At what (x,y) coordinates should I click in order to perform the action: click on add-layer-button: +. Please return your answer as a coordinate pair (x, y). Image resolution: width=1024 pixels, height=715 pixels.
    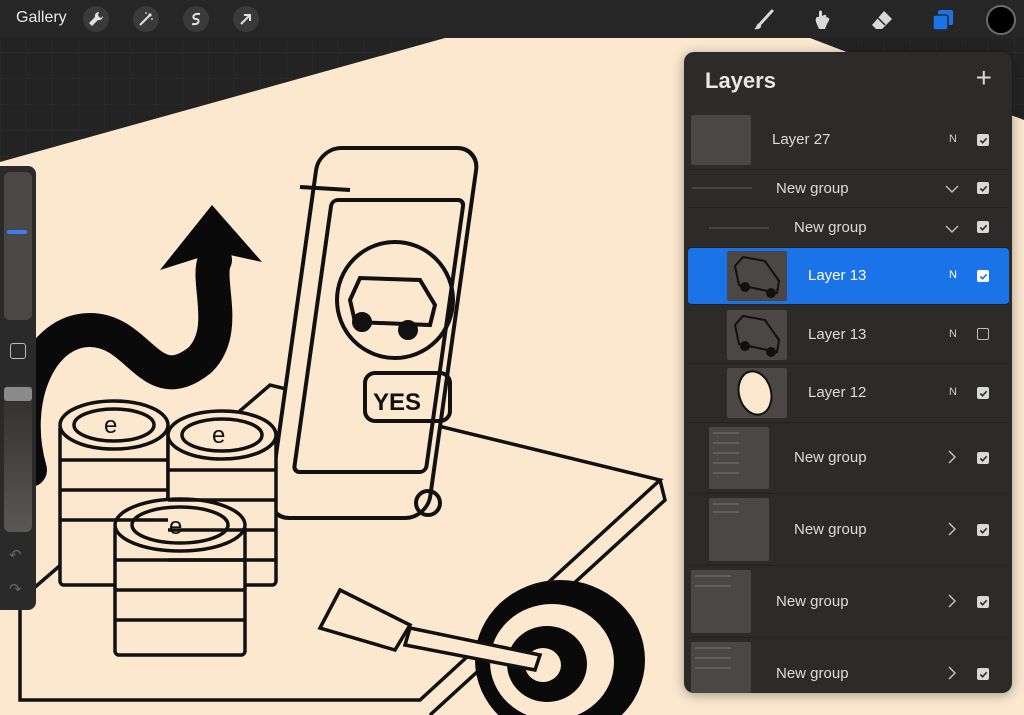
    Looking at the image, I should click on (984, 78).